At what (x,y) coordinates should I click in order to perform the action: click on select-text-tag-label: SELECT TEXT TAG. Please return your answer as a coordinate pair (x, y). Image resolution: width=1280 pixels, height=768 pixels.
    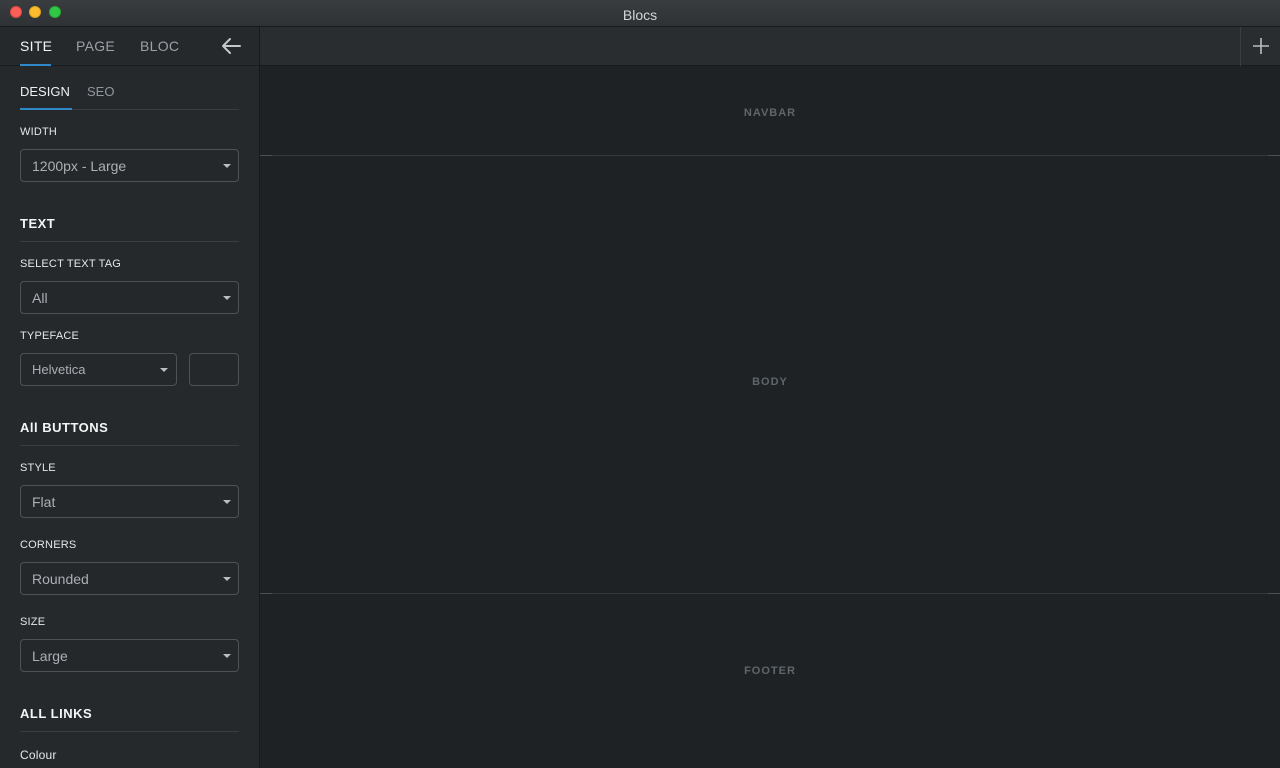
    Looking at the image, I should click on (71, 264).